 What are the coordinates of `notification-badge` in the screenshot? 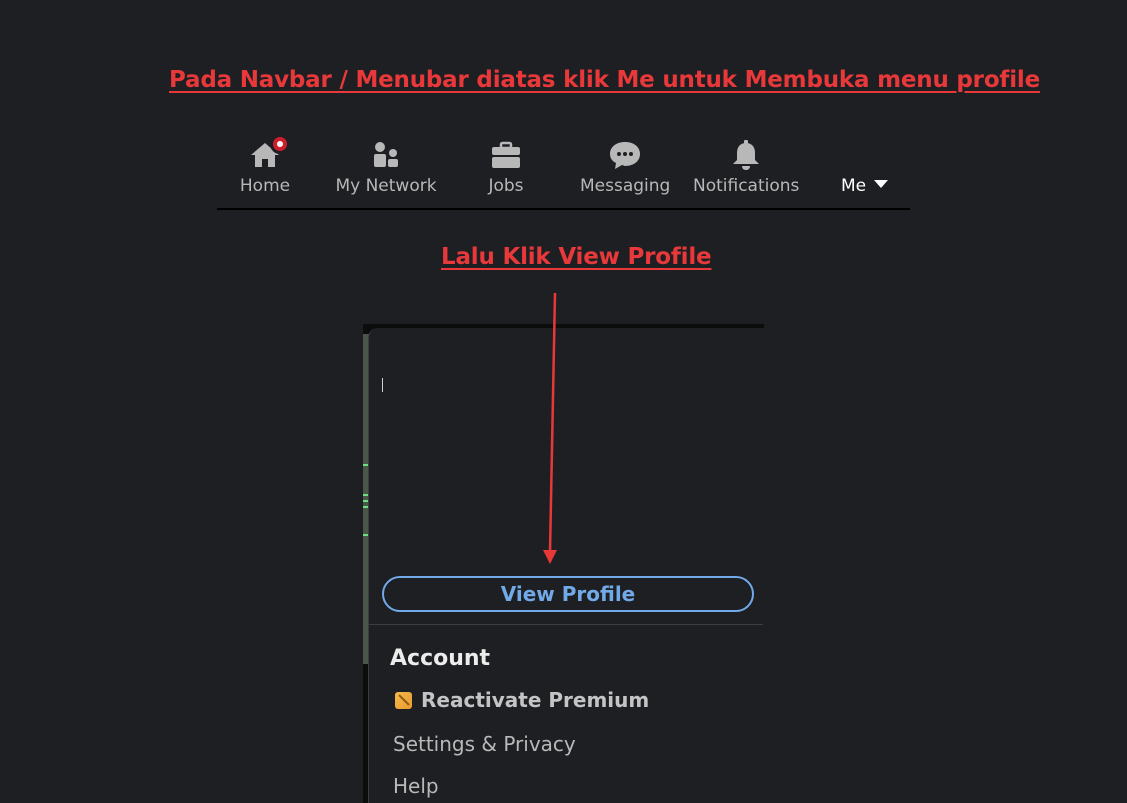 It's located at (280, 144).